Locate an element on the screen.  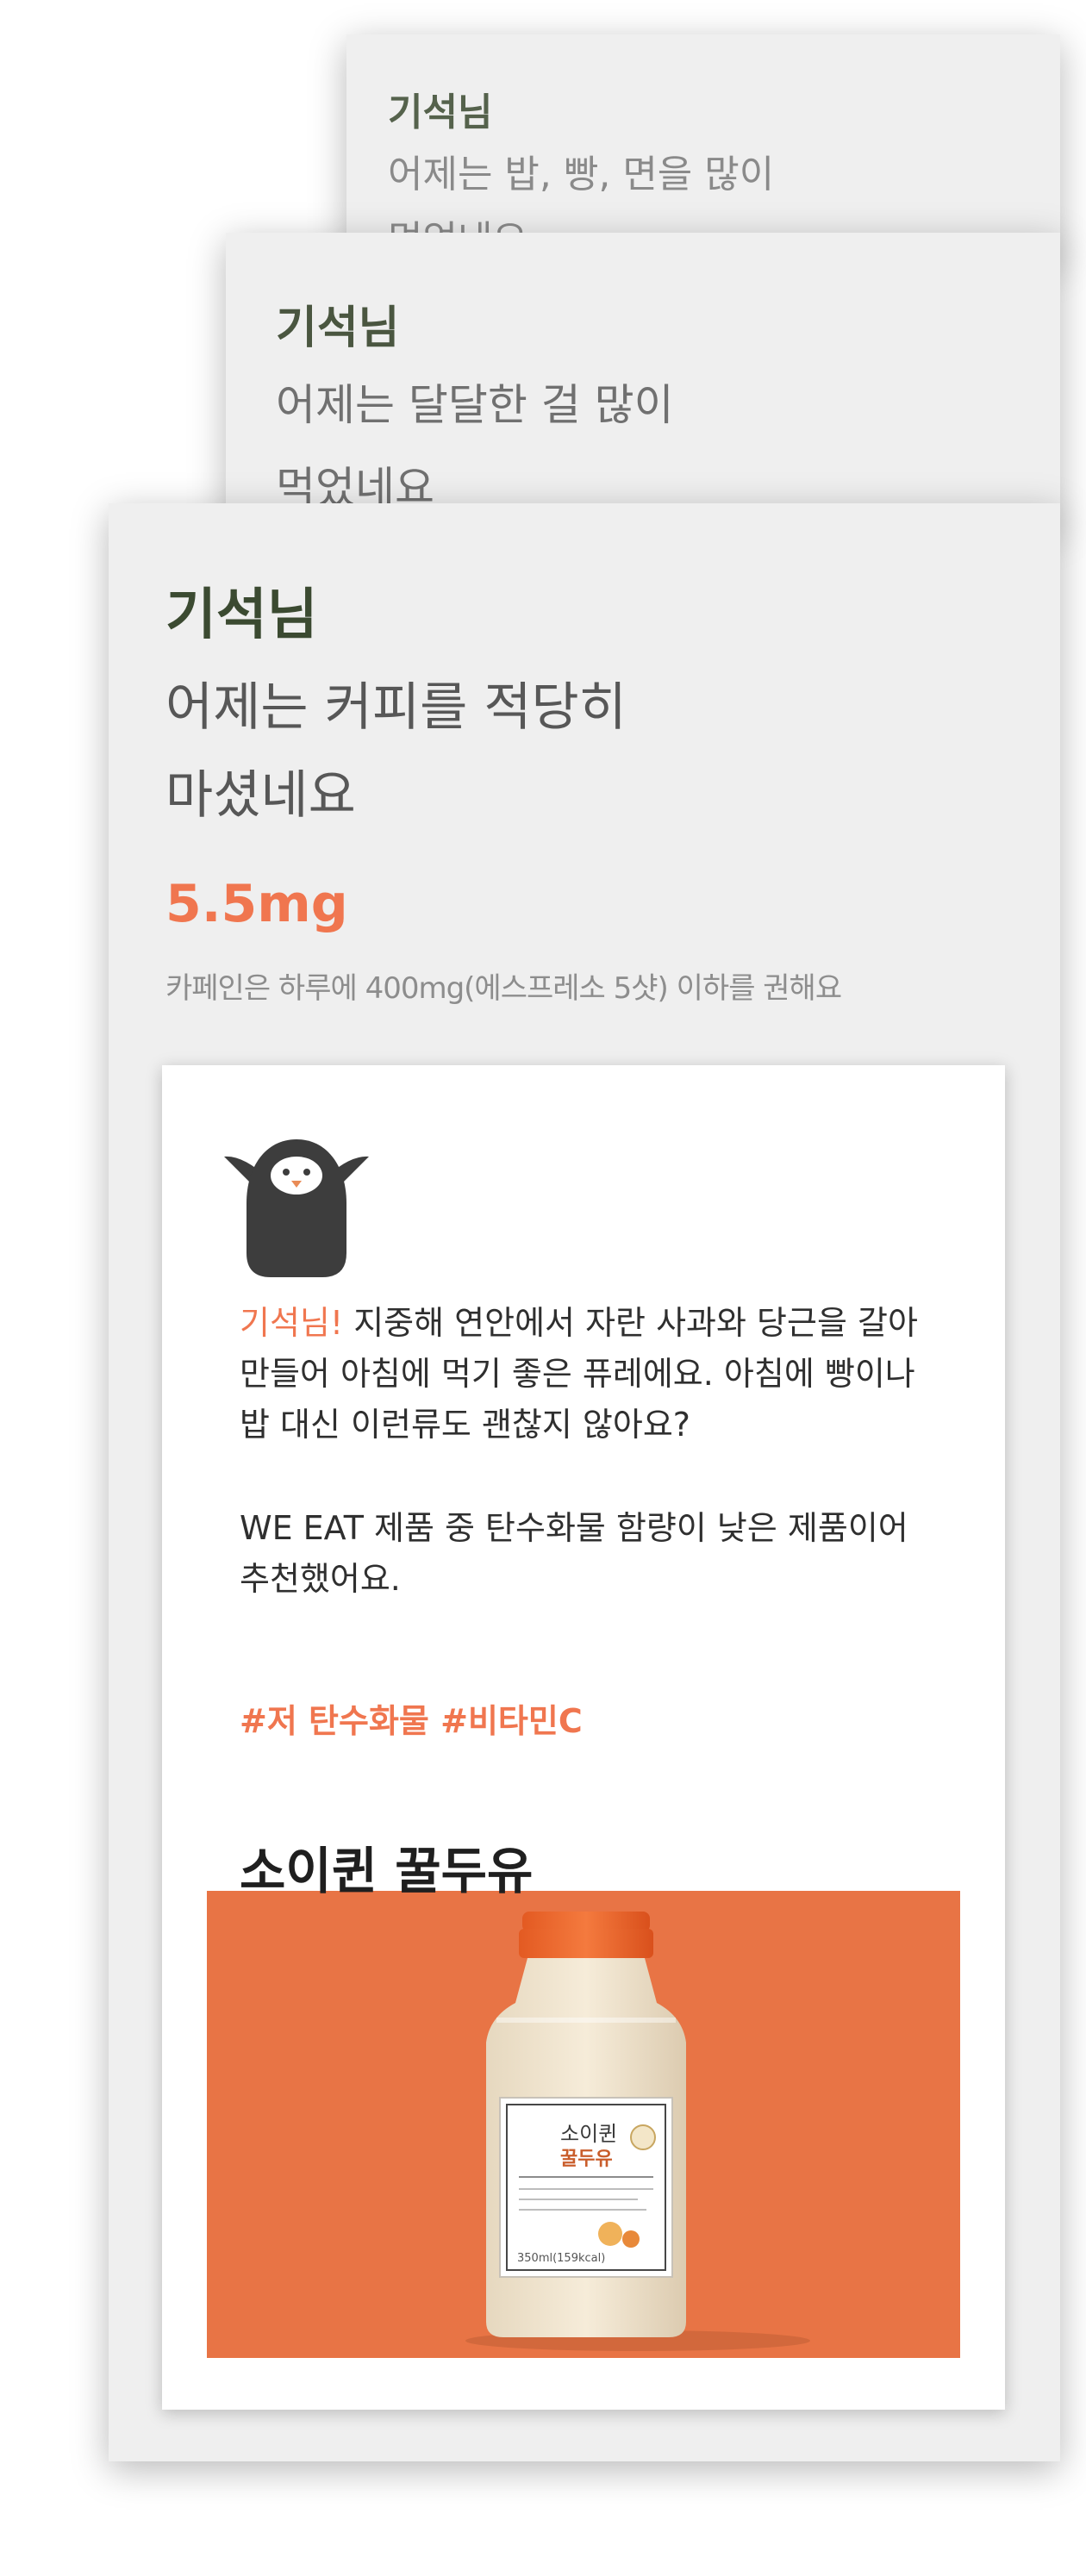
summary-line-1: 어제는 밥, 빵, 면을 많이 is located at coordinates (581, 174).